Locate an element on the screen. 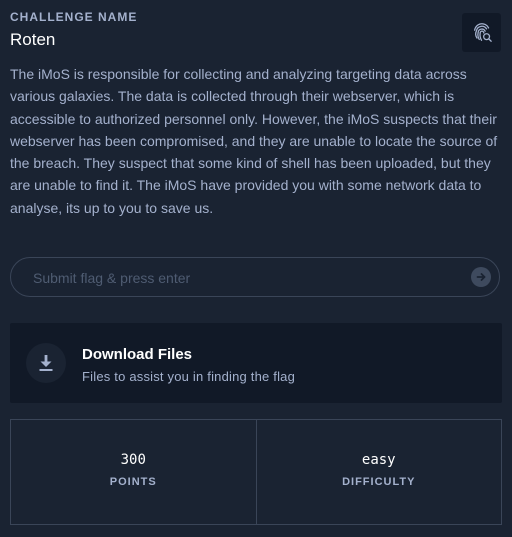 The image size is (512, 537). fingerprint-search-icon is located at coordinates (482, 32).